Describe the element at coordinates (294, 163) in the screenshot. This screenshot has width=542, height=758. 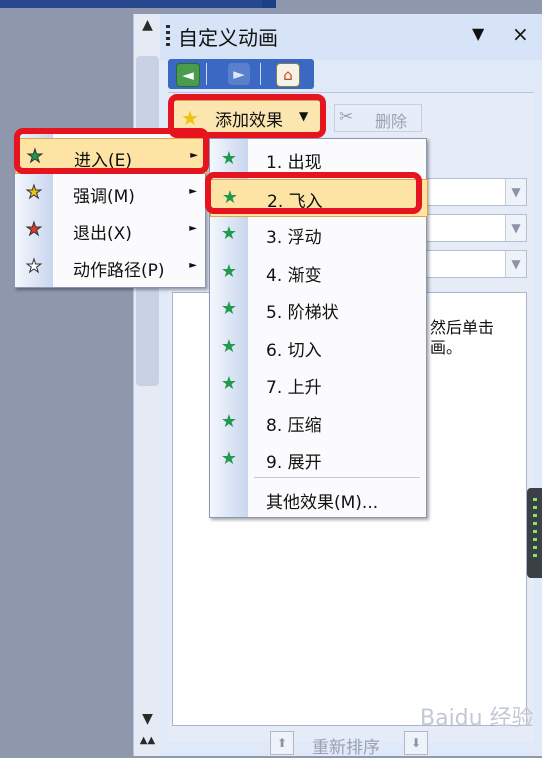
I see `entrance-effect-label: 1. 出现` at that location.